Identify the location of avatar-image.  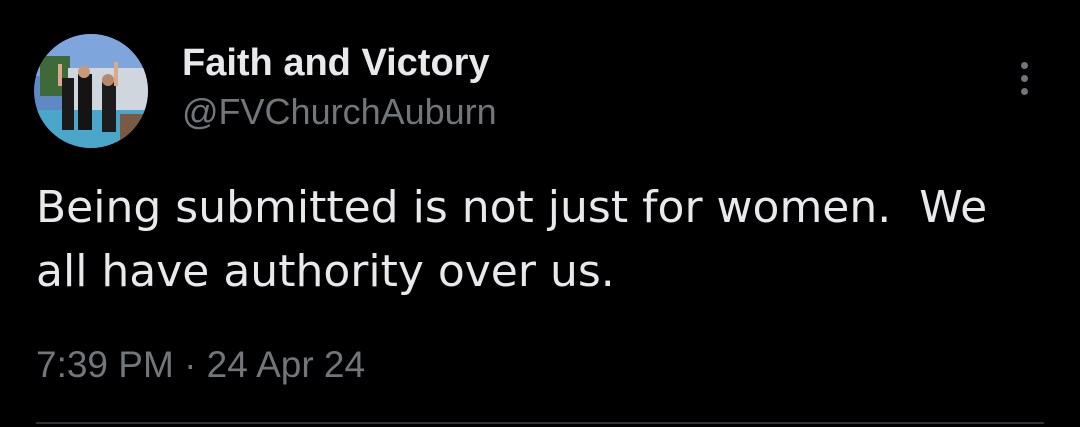
(91, 91).